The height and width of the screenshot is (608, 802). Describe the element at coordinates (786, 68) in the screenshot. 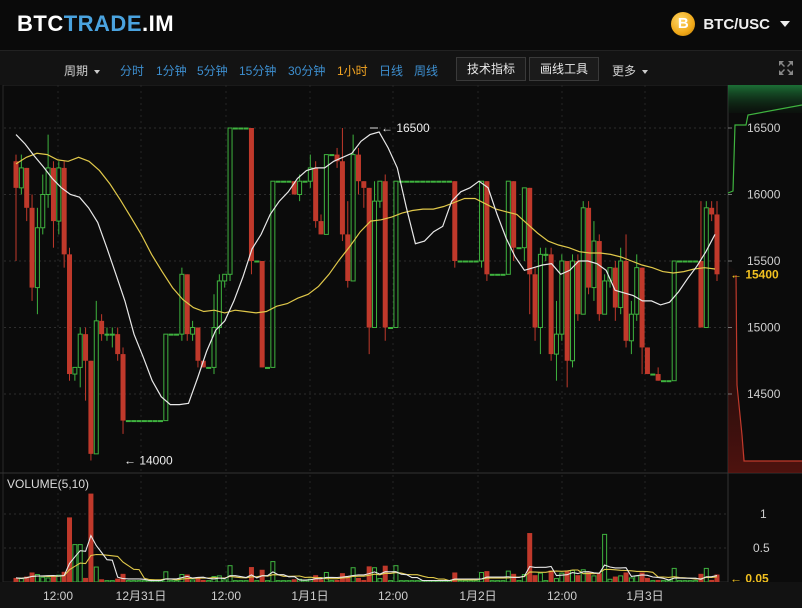

I see `fullscreen-icon` at that location.